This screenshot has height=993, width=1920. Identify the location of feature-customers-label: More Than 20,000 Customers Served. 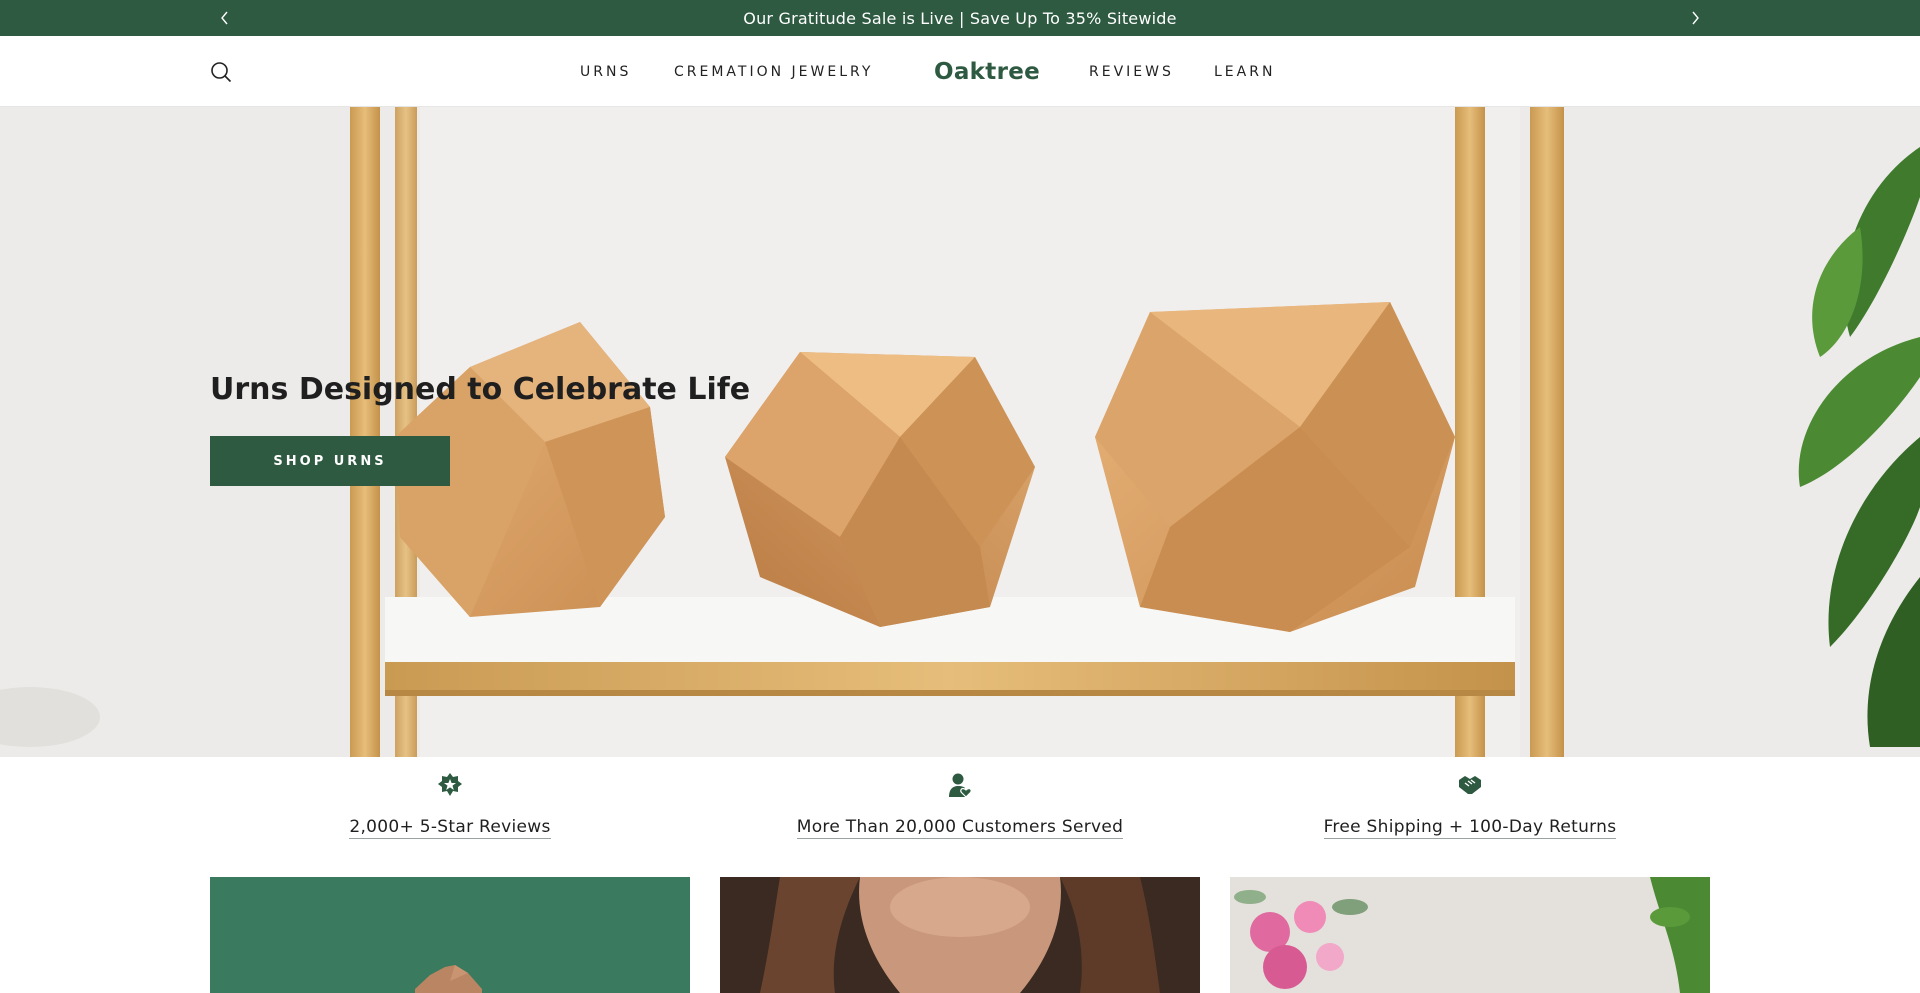
(960, 828).